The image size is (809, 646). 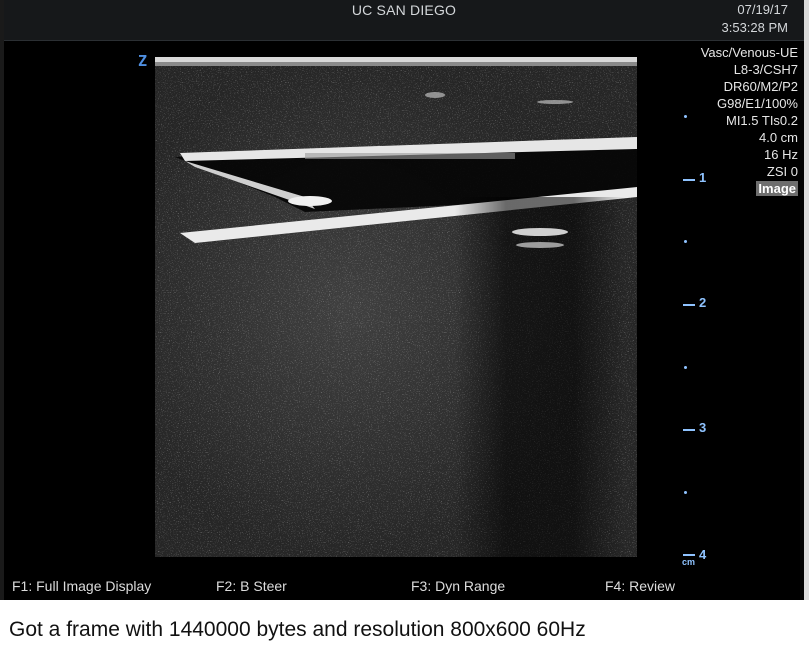 What do you see at coordinates (404, 10) in the screenshot?
I see `institution-name: UC SAN DIEGO` at bounding box center [404, 10].